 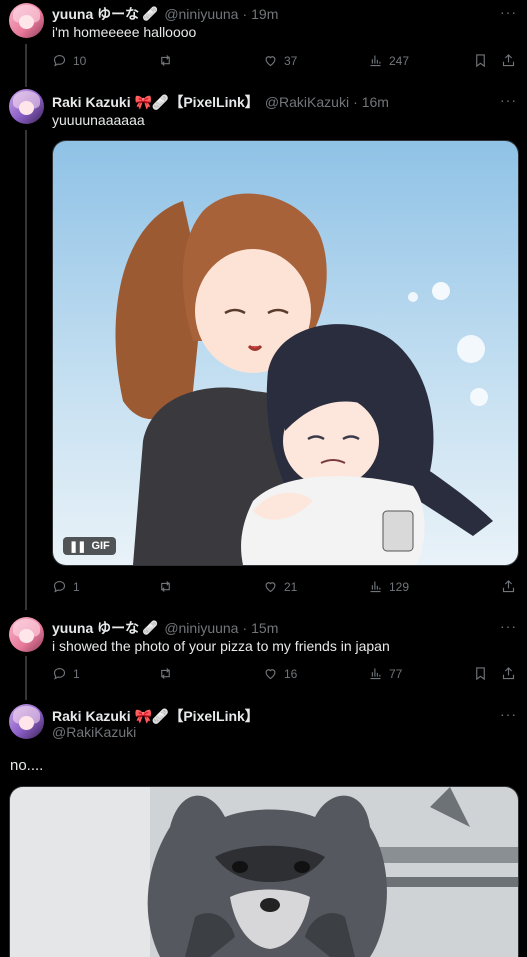 What do you see at coordinates (291, 586) in the screenshot?
I see `like-count: 21` at bounding box center [291, 586].